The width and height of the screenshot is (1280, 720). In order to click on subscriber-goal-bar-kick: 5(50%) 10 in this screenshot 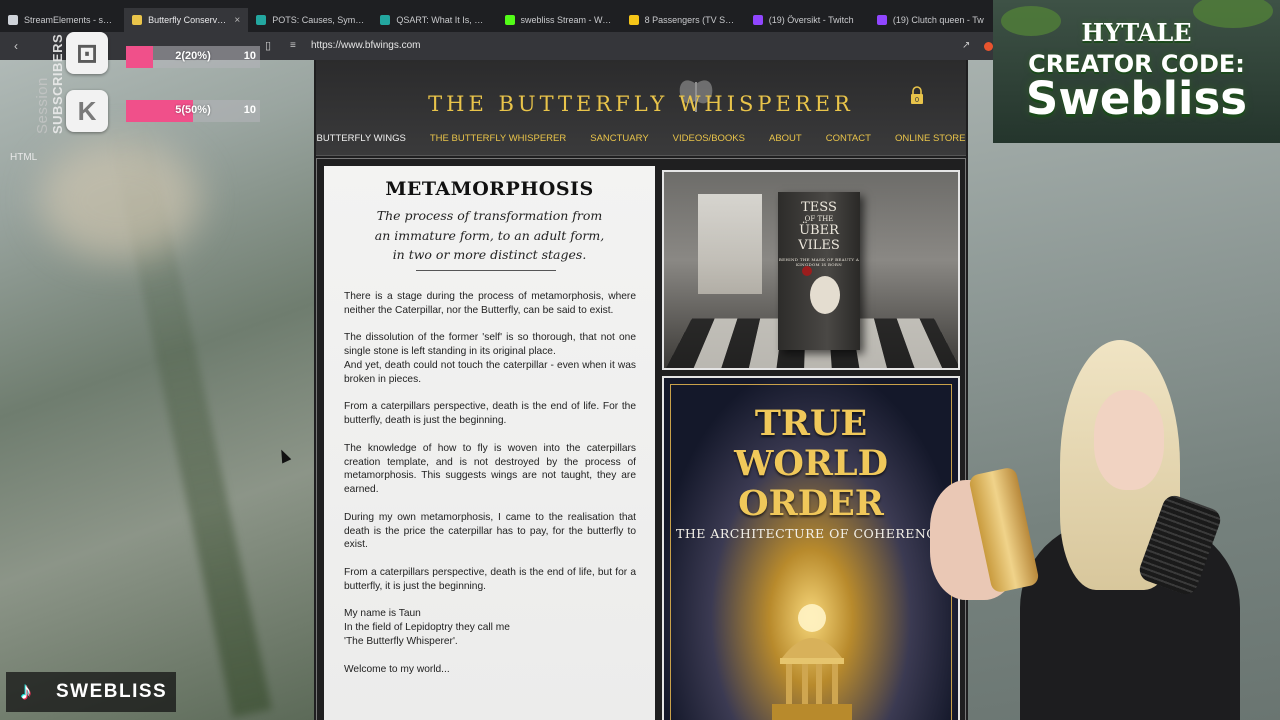, I will do `click(193, 111)`.